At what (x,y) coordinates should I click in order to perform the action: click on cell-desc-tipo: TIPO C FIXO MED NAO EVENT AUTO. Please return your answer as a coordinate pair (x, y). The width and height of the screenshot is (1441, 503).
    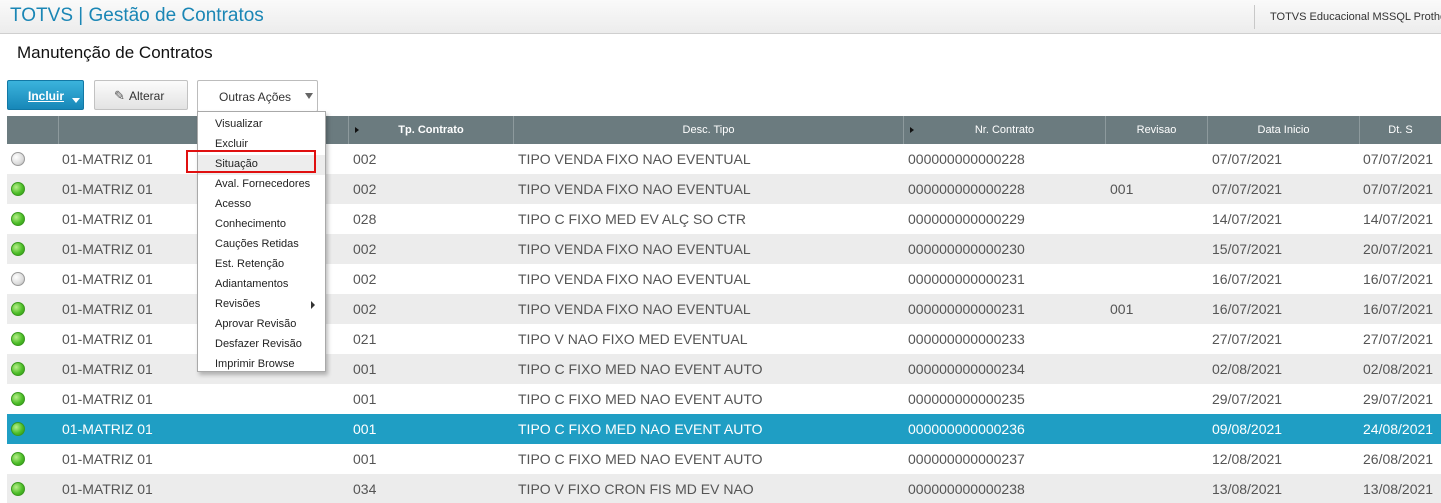
    Looking at the image, I should click on (640, 459).